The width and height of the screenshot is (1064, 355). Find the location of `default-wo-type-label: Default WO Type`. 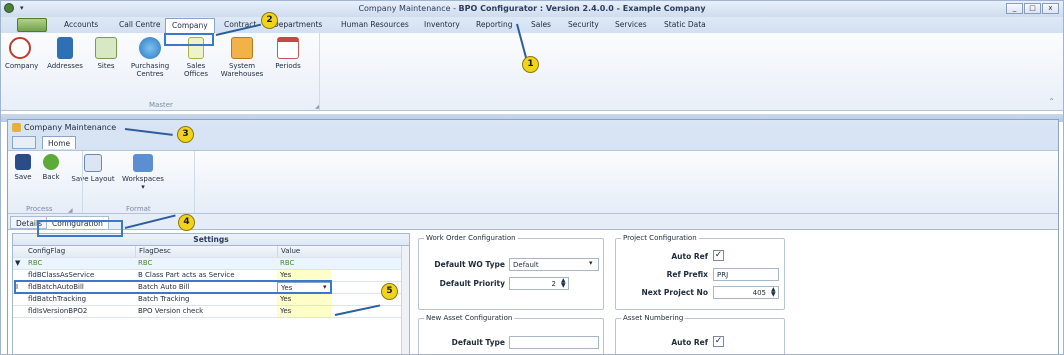

default-wo-type-label: Default WO Type is located at coordinates (469, 264).